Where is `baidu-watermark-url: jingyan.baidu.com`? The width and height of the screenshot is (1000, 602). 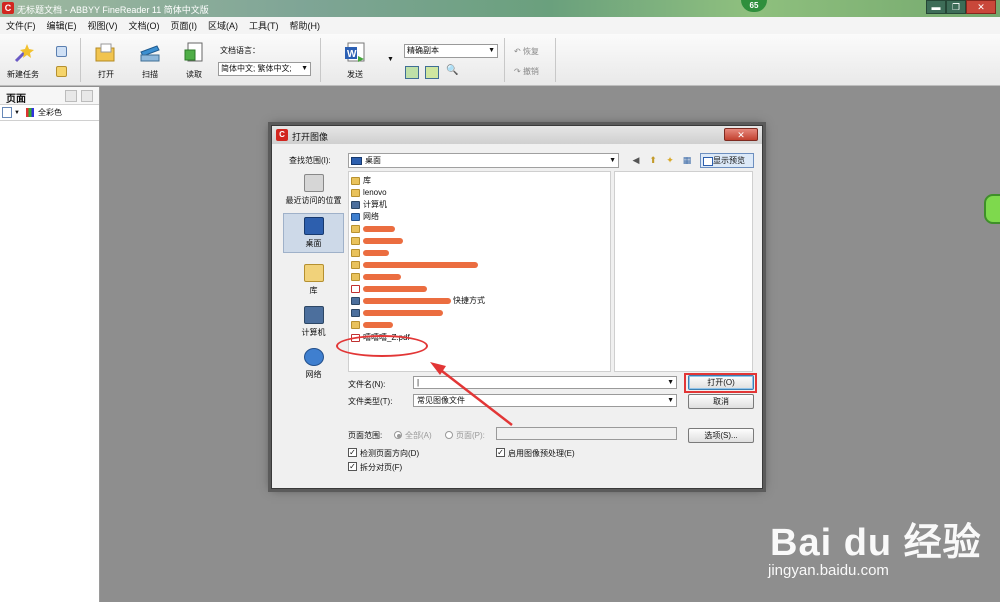 baidu-watermark-url: jingyan.baidu.com is located at coordinates (828, 570).